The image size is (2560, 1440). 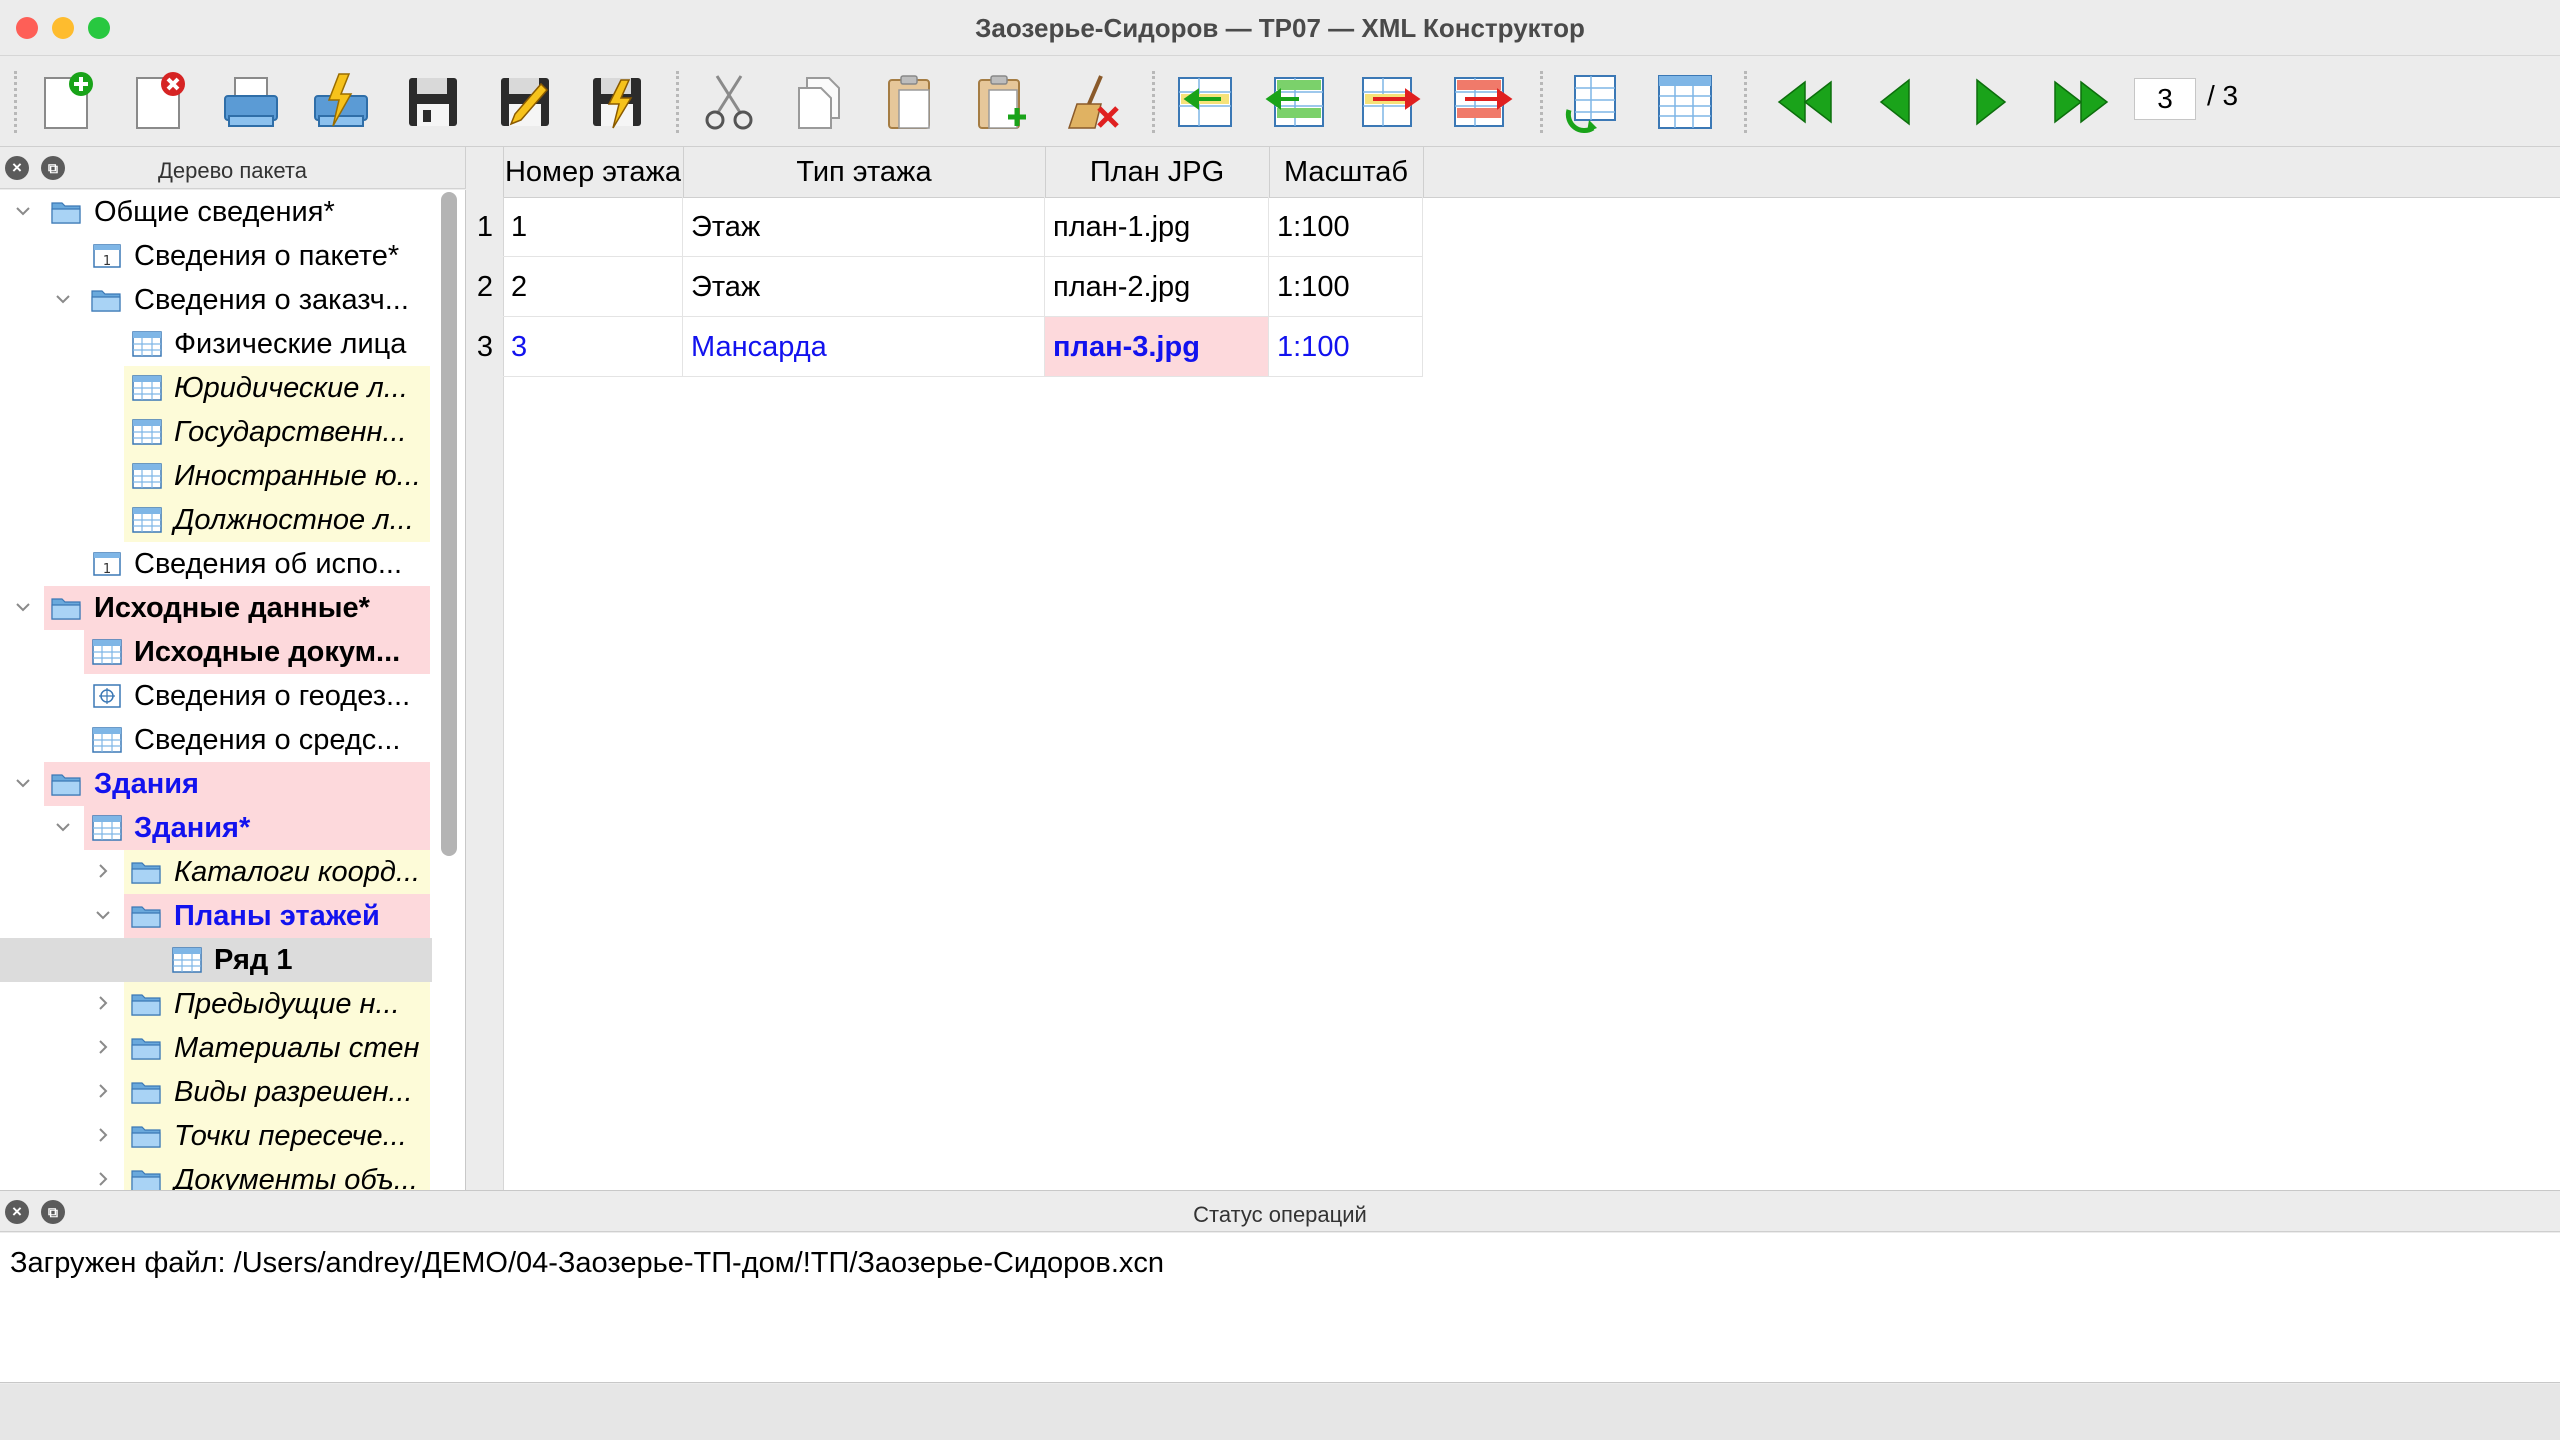 What do you see at coordinates (911, 102) in the screenshot?
I see `paste-button` at bounding box center [911, 102].